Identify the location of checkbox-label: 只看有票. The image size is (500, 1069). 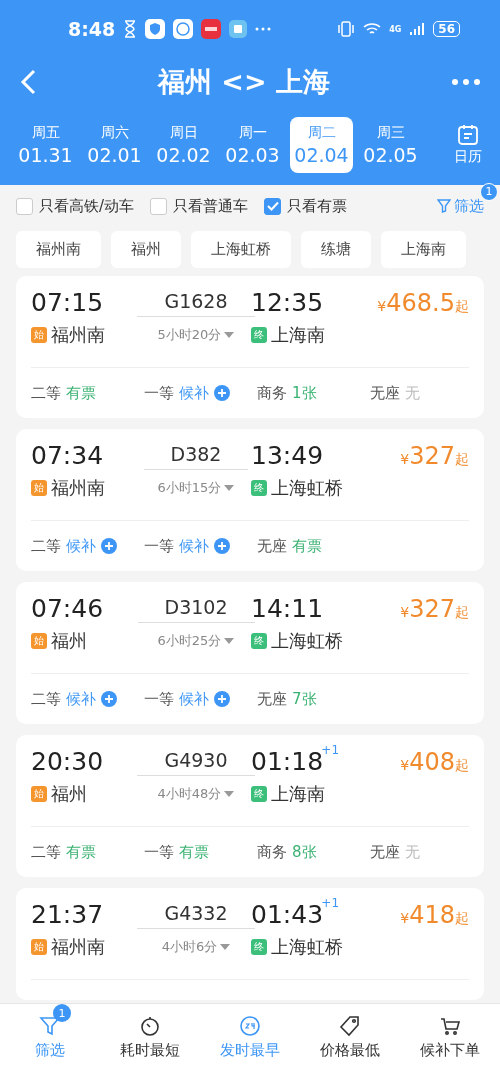
(317, 206).